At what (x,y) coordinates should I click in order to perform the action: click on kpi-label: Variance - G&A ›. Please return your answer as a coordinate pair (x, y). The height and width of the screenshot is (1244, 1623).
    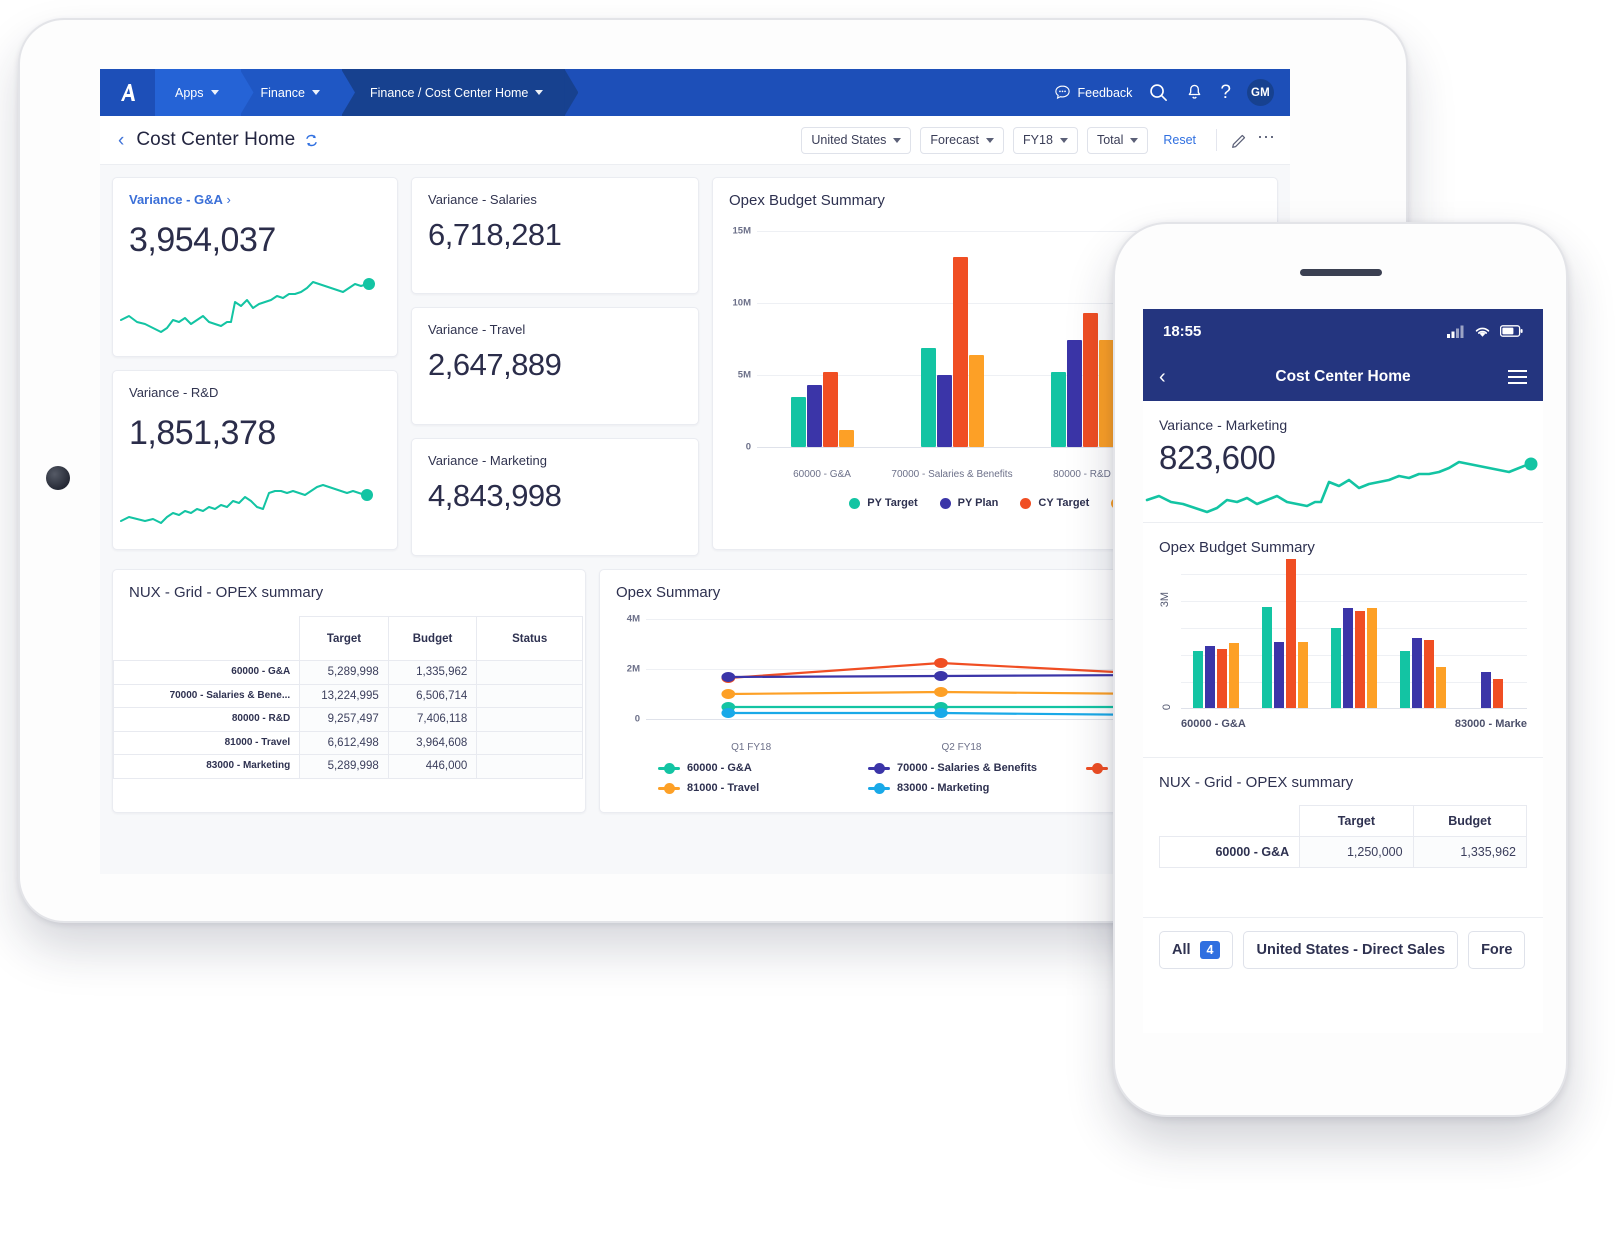
    Looking at the image, I should click on (255, 199).